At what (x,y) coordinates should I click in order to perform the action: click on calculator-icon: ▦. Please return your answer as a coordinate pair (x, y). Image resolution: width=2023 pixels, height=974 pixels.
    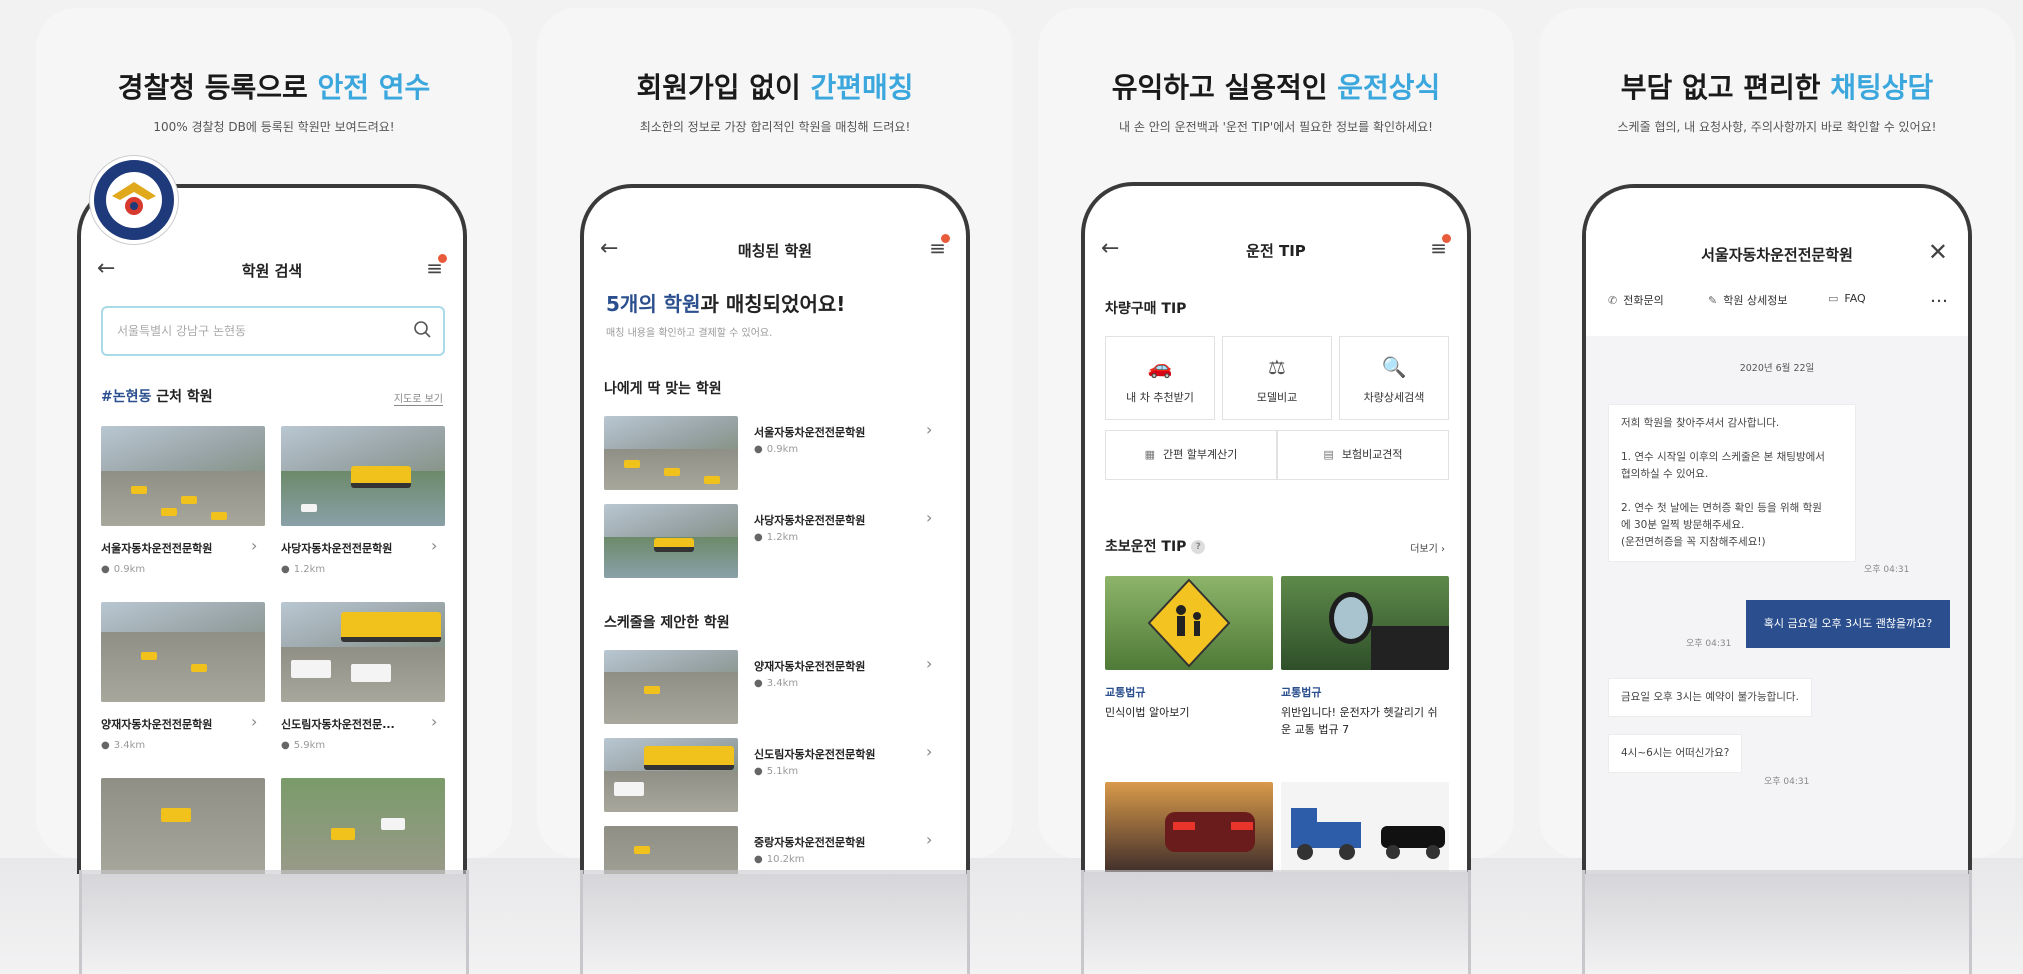
    Looking at the image, I should click on (1150, 454).